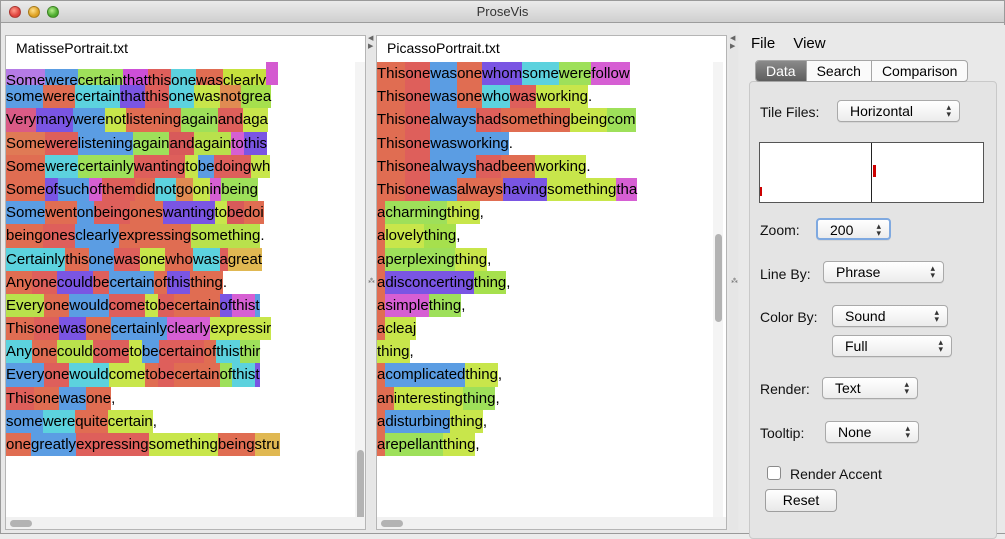  What do you see at coordinates (732, 38) in the screenshot?
I see `collapse-left-arrow-icon: ◀` at bounding box center [732, 38].